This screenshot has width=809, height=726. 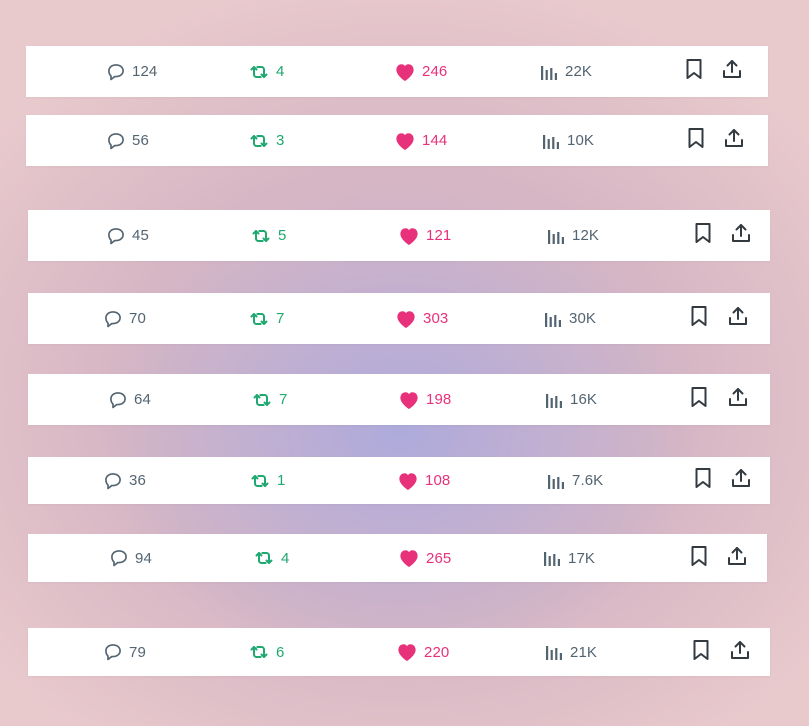 What do you see at coordinates (421, 318) in the screenshot?
I see `like-button: 303` at bounding box center [421, 318].